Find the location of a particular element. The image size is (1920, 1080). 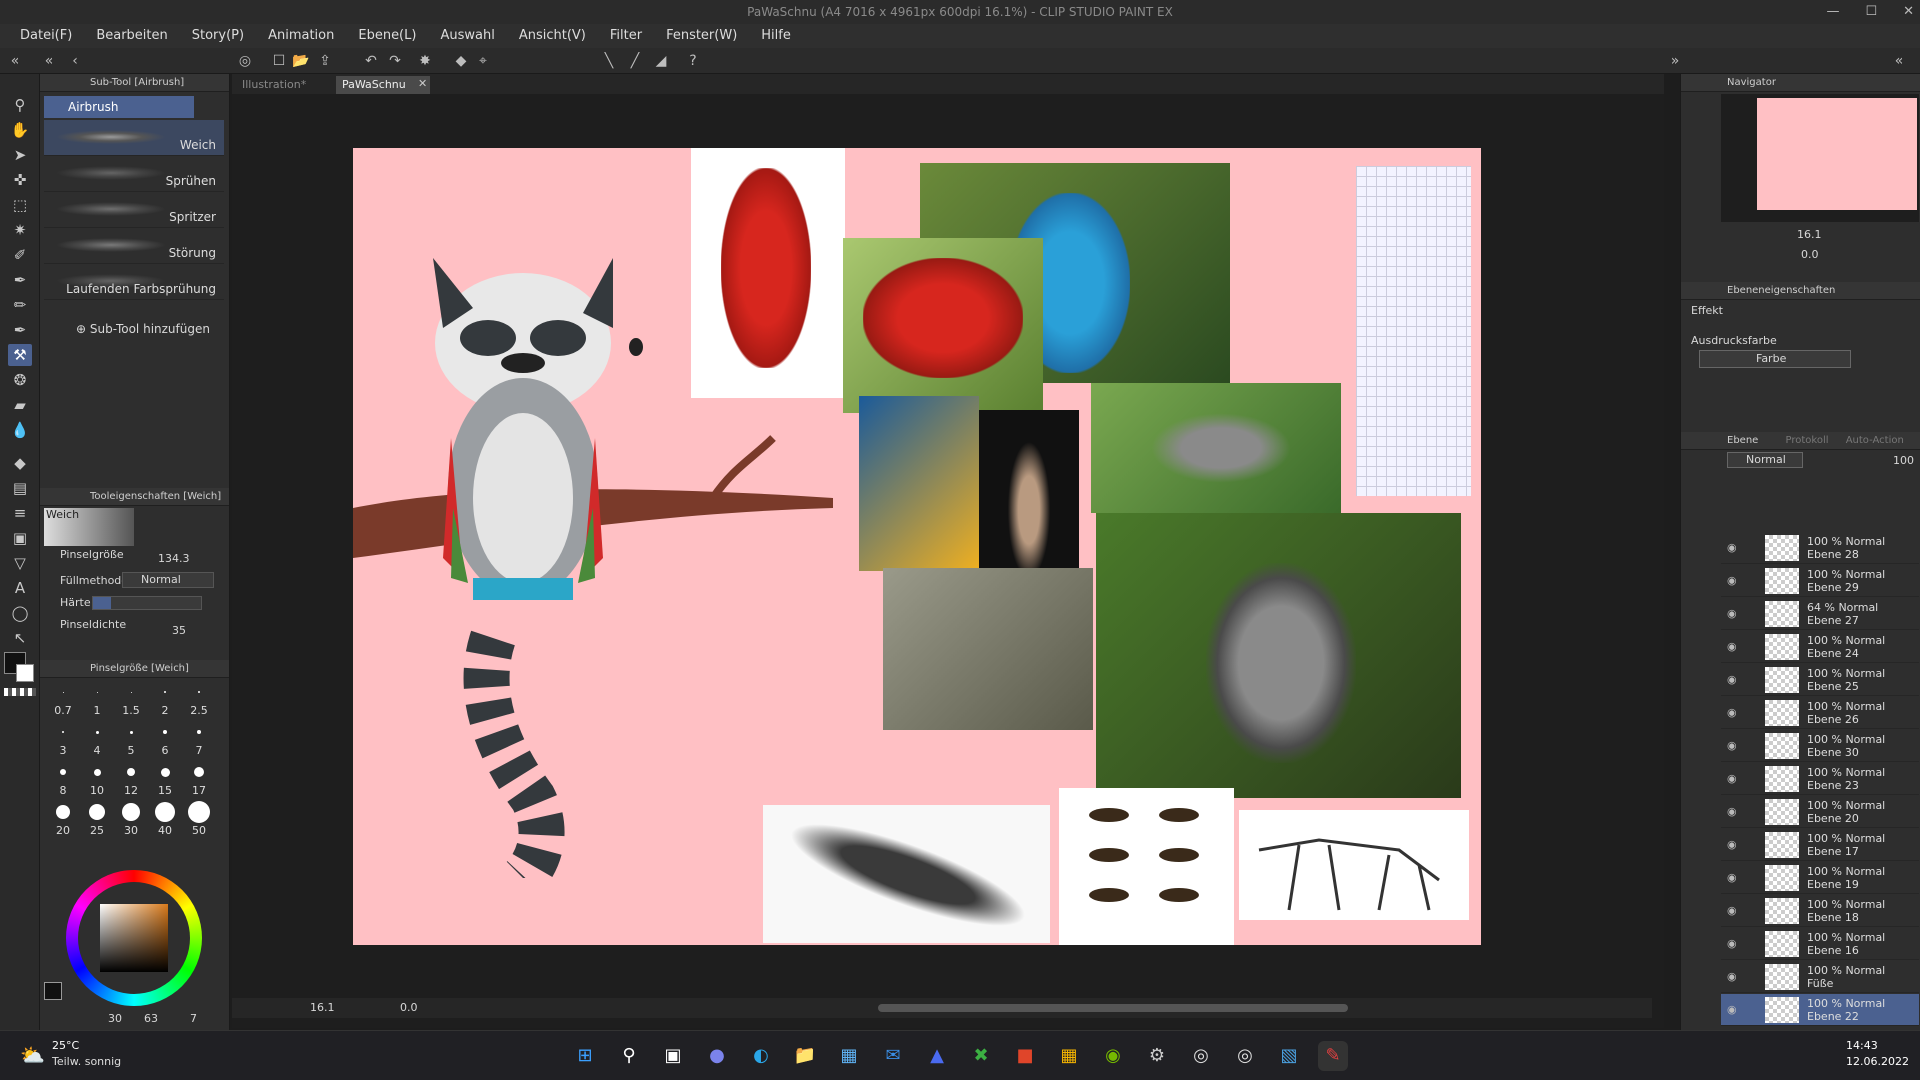

mail-icon: ✉ is located at coordinates (893, 1056).